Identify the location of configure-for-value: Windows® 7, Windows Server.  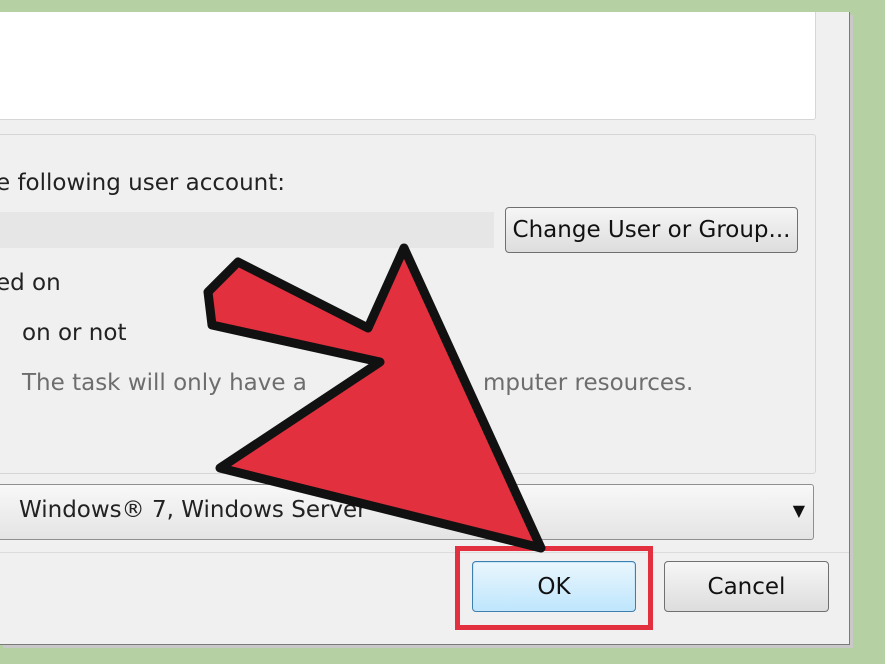
(193, 510).